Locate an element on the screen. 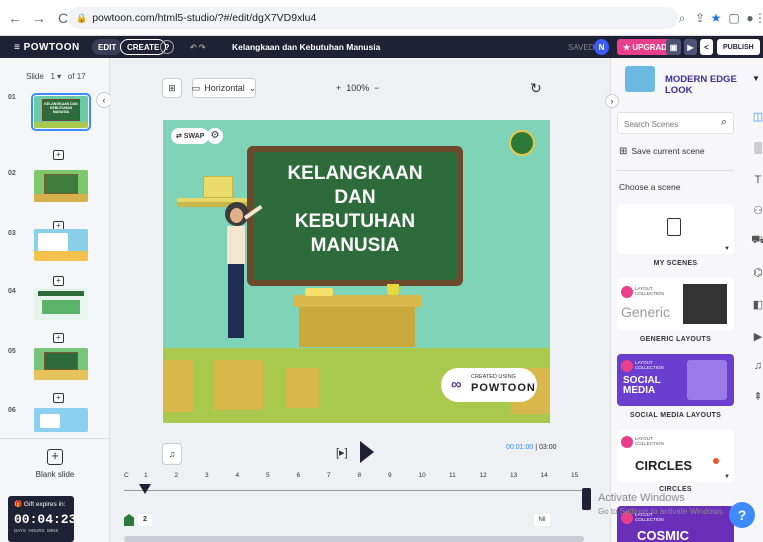  grid-icon: ⊞ is located at coordinates (172, 88).